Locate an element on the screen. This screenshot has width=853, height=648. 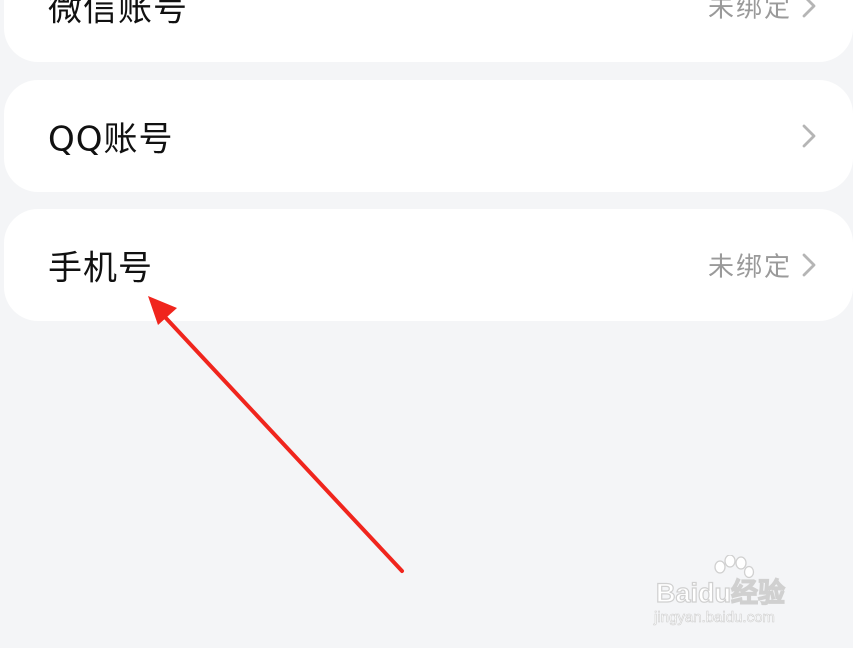
baidu-jingyan-watermark: Baidu经验 jingyan.baidu.com is located at coordinates (732, 592).